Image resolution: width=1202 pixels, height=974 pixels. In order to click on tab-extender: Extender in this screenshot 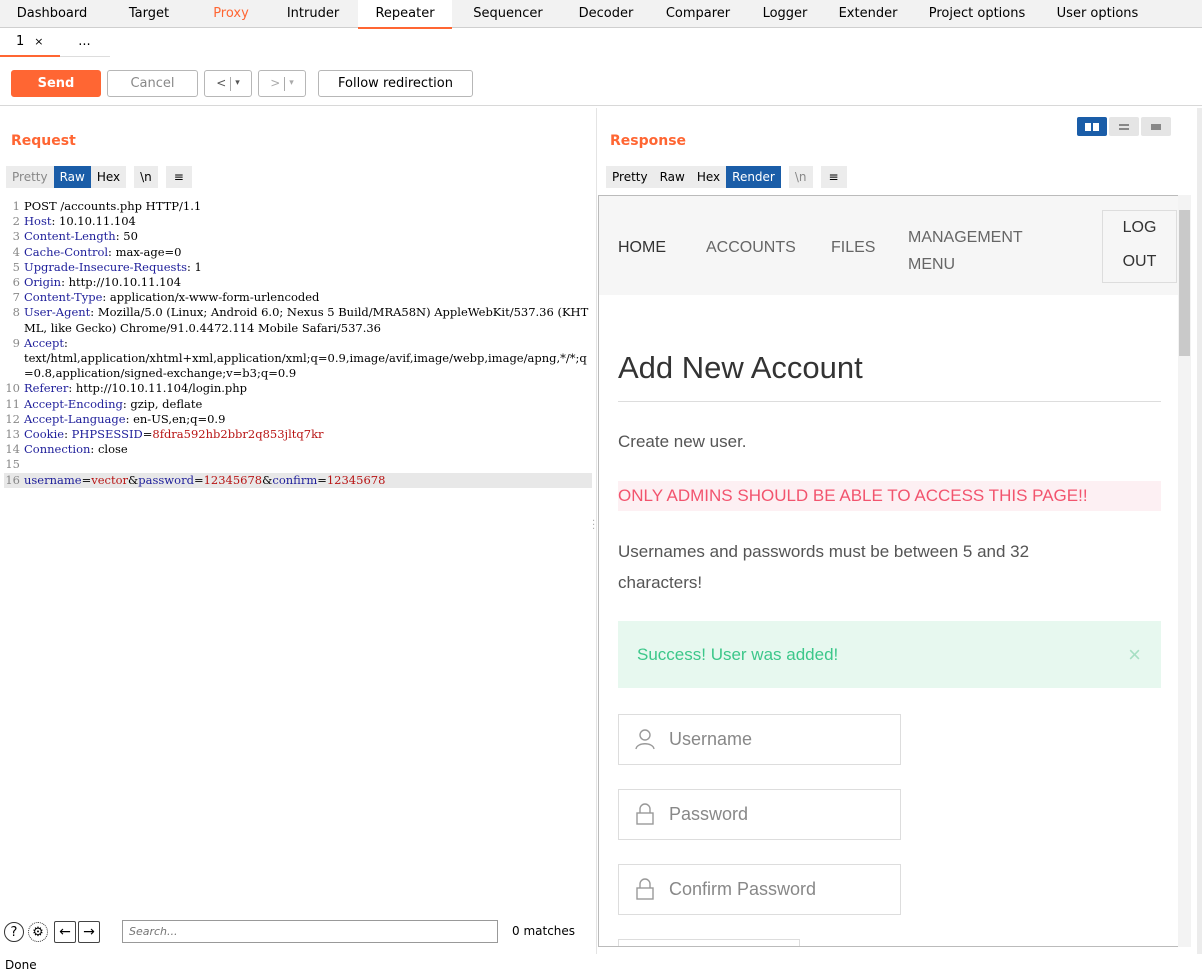, I will do `click(868, 14)`.